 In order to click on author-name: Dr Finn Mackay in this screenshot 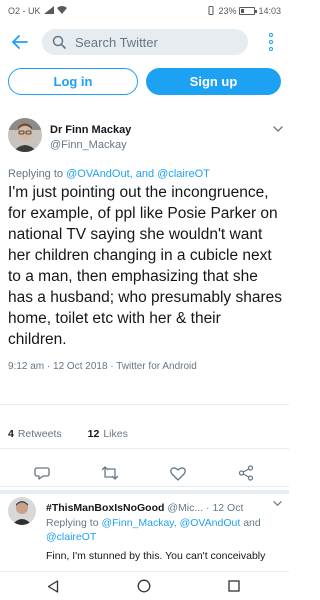, I will do `click(90, 130)`.